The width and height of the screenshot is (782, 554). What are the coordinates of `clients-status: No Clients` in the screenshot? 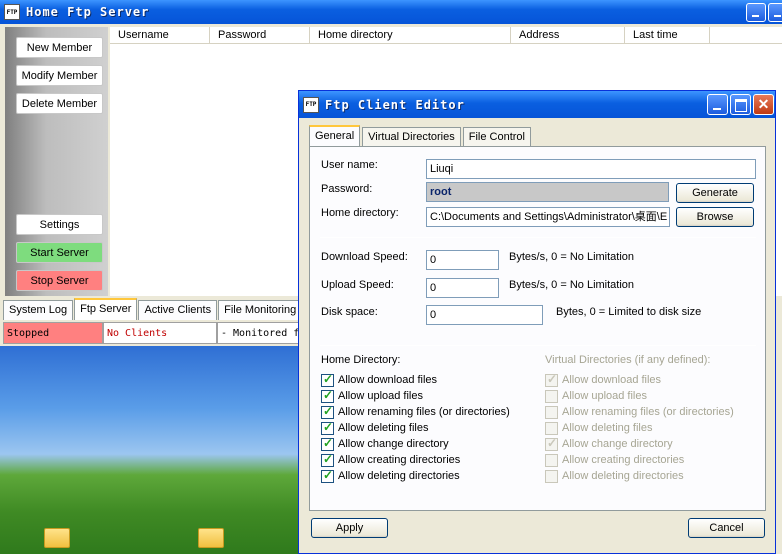 It's located at (160, 333).